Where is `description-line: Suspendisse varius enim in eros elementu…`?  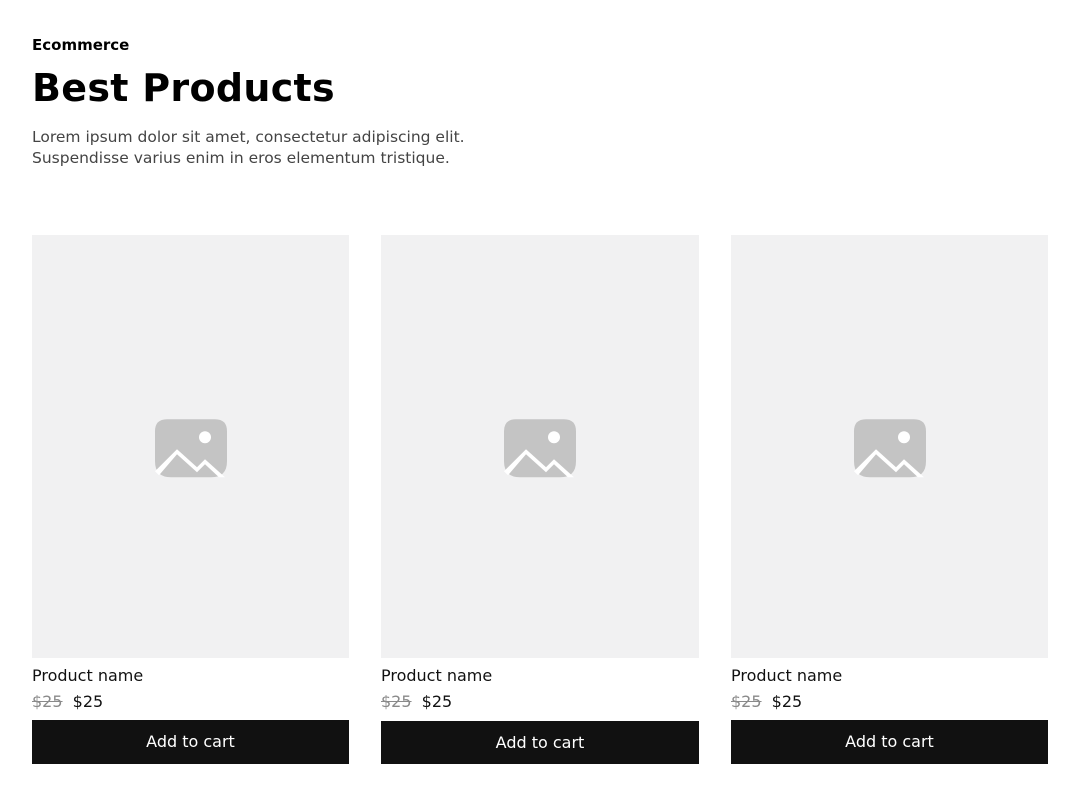 description-line: Suspendisse varius enim in eros elementu… is located at coordinates (241, 158).